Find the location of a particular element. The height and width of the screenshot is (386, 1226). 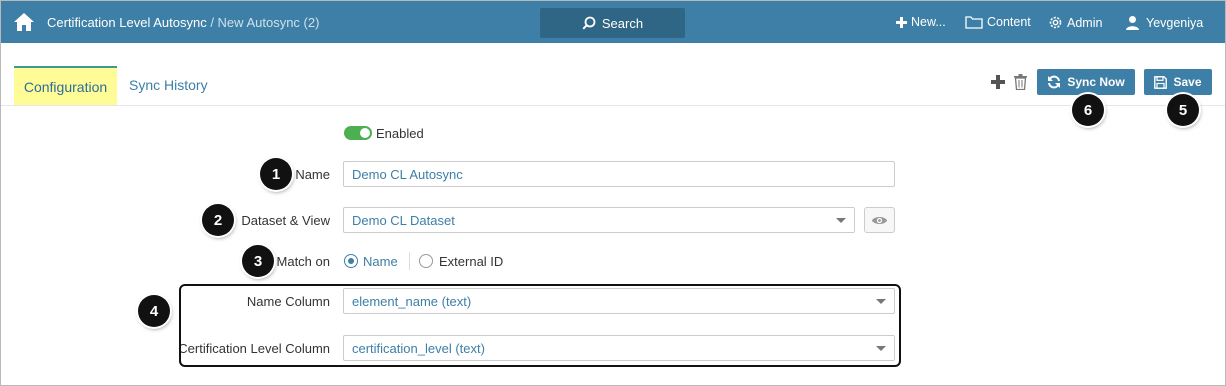

chevron-down-icon is located at coordinates (841, 220).